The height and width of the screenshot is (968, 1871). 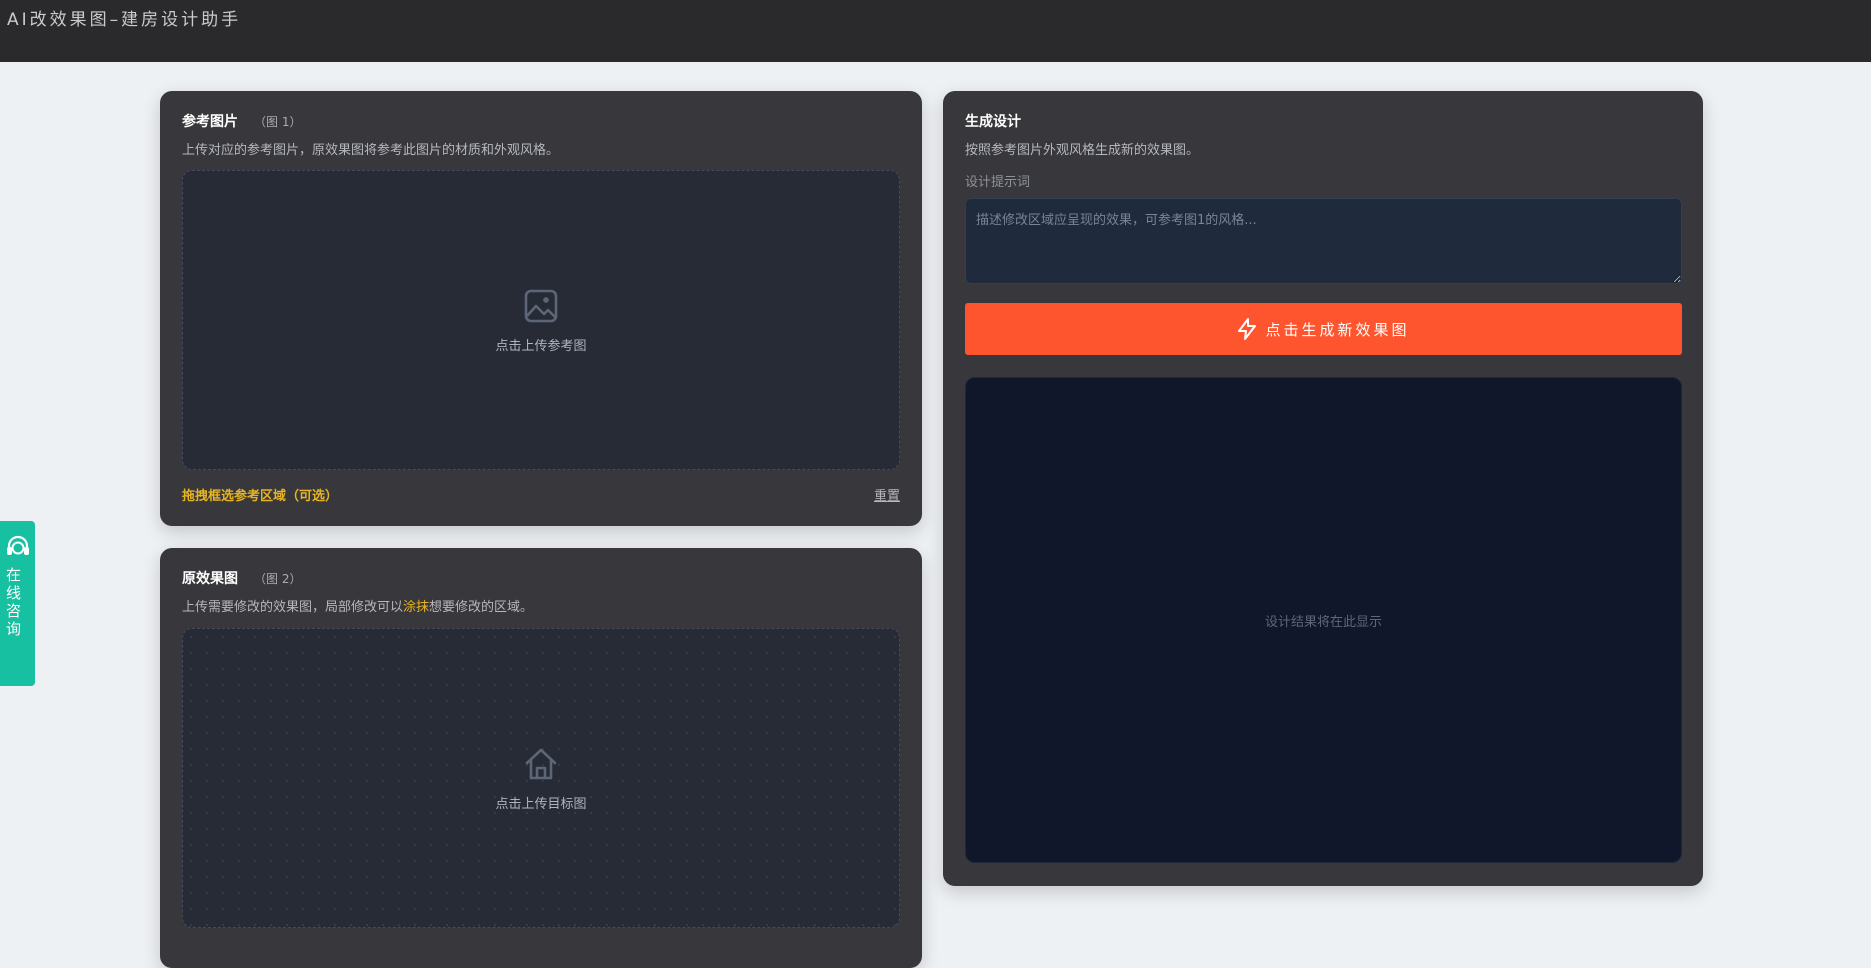 What do you see at coordinates (935, 31) in the screenshot?
I see `top-bar: AI改效果图–建房设计助手` at bounding box center [935, 31].